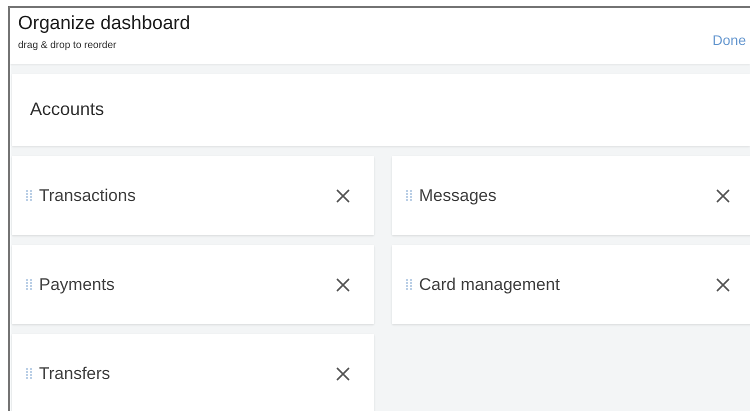 The width and height of the screenshot is (750, 411). I want to click on widget-label: Transactions, so click(88, 196).